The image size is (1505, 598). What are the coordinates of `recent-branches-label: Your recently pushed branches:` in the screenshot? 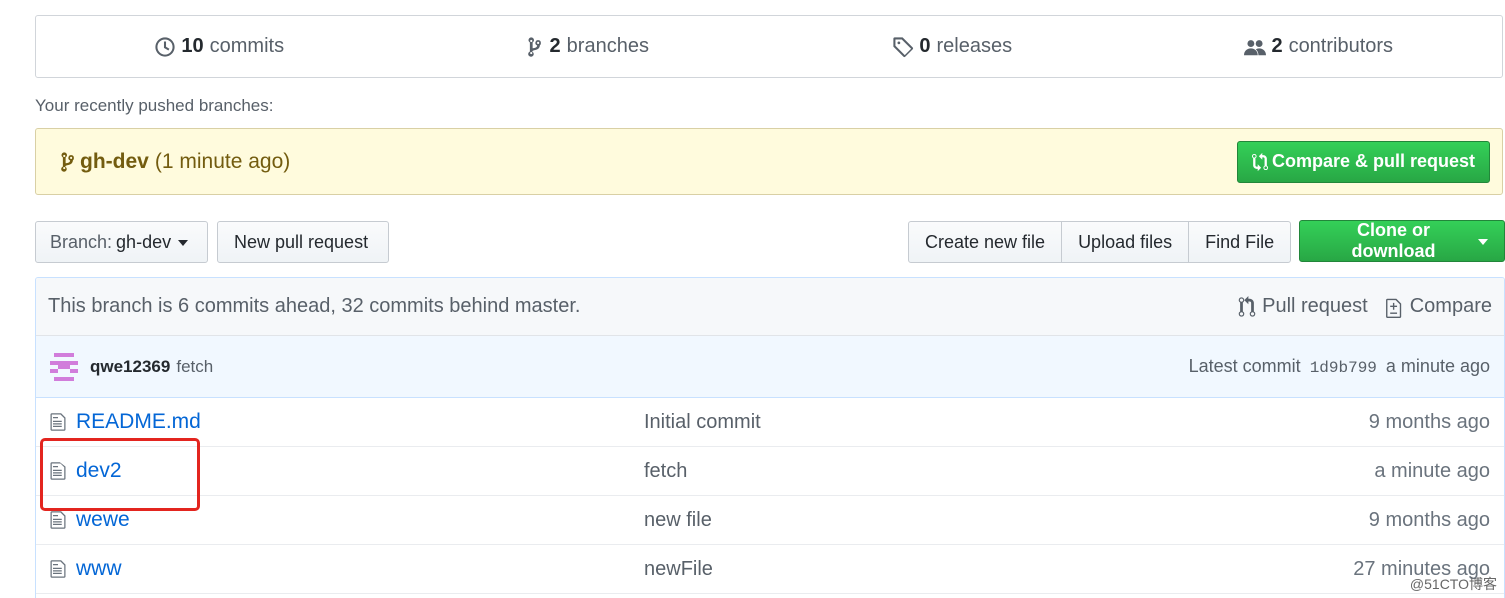 It's located at (154, 105).